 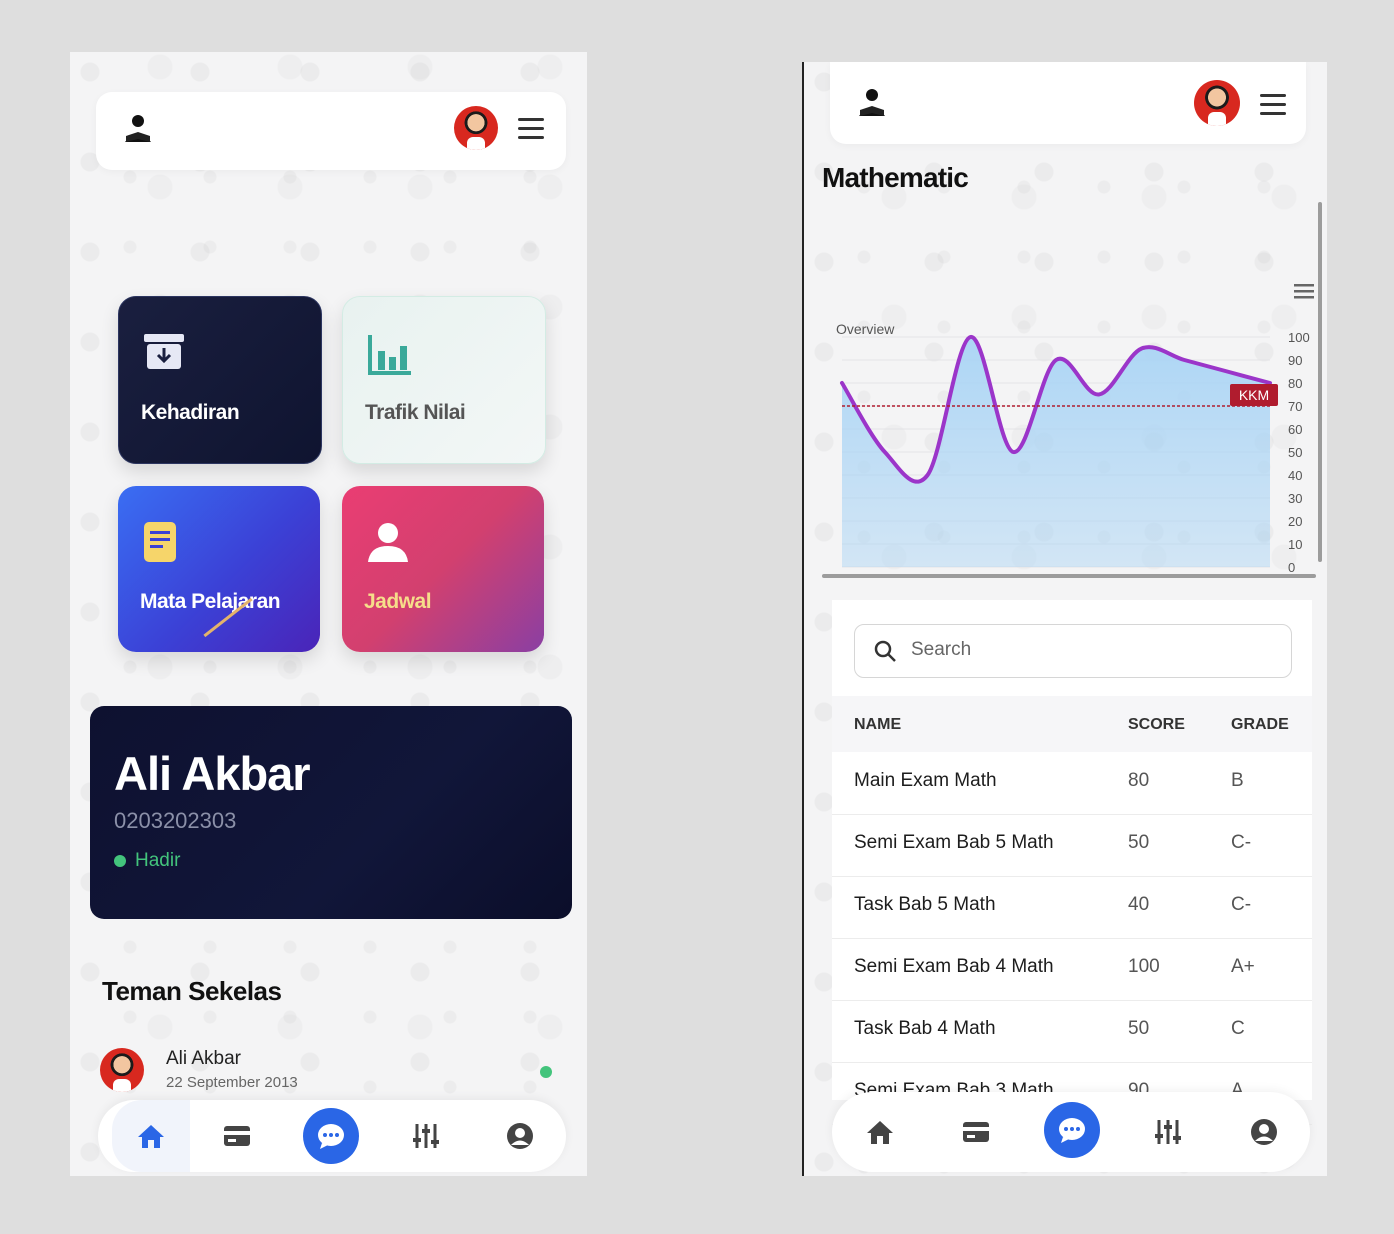 I want to click on y-tick-label: 60, so click(x=1295, y=429).